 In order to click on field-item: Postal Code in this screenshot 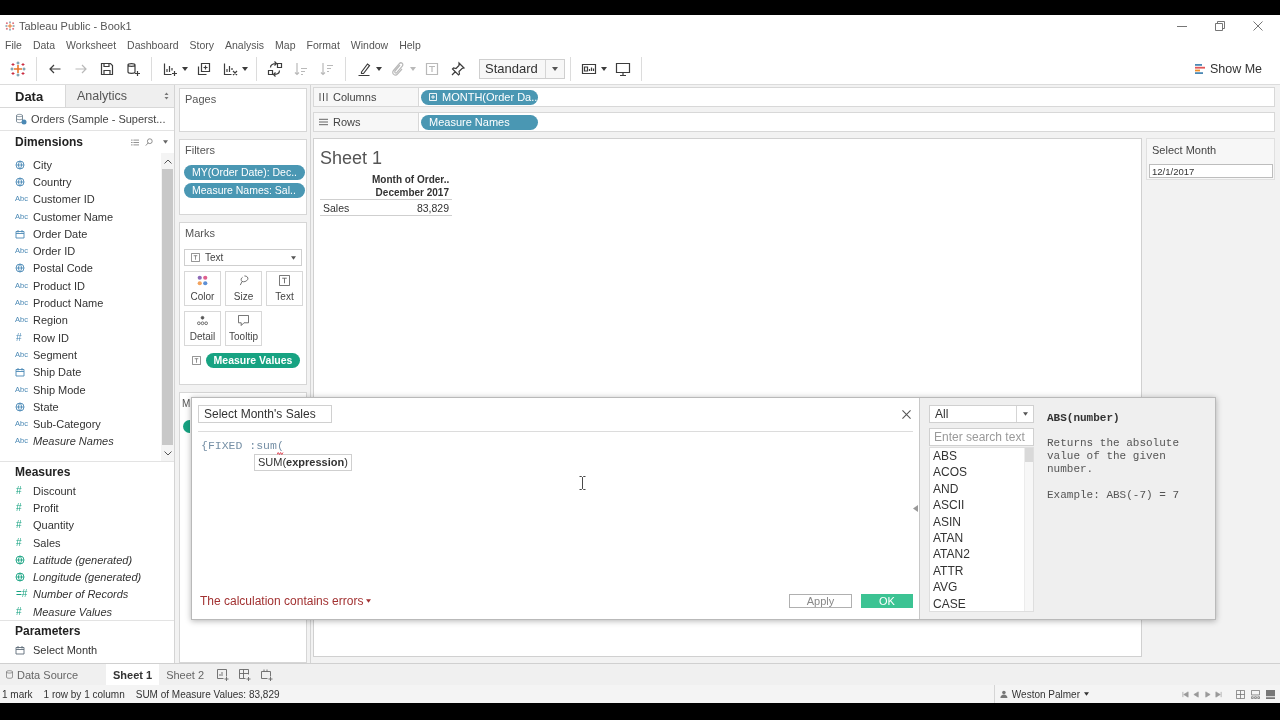, I will do `click(80, 268)`.